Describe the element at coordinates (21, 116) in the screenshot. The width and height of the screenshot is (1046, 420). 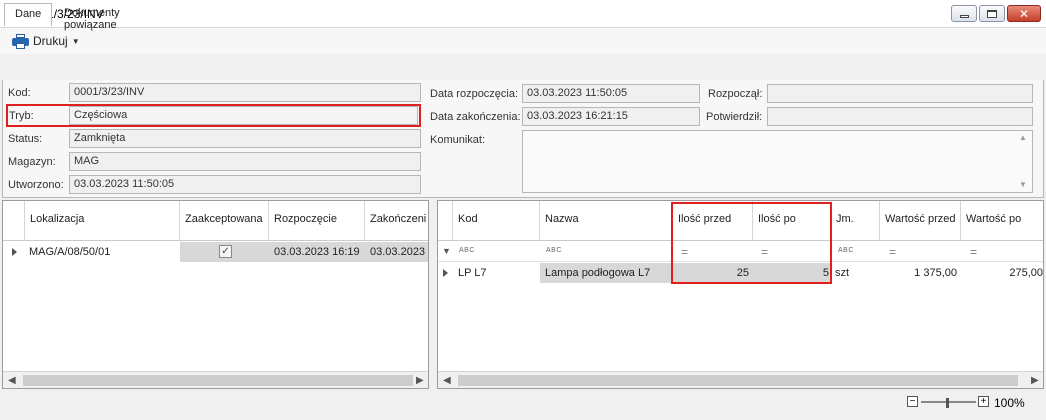
I see `tryb-label: Tryb:` at that location.